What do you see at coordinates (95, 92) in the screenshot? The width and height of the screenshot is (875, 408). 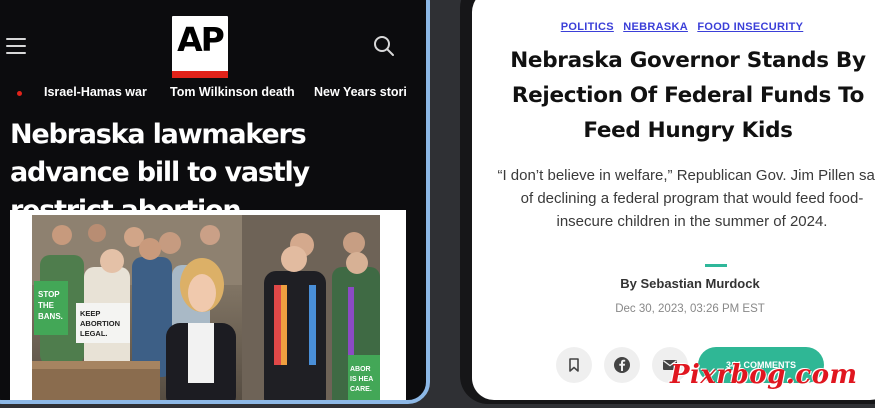 I see `topic-link: Israel-Hamas war` at bounding box center [95, 92].